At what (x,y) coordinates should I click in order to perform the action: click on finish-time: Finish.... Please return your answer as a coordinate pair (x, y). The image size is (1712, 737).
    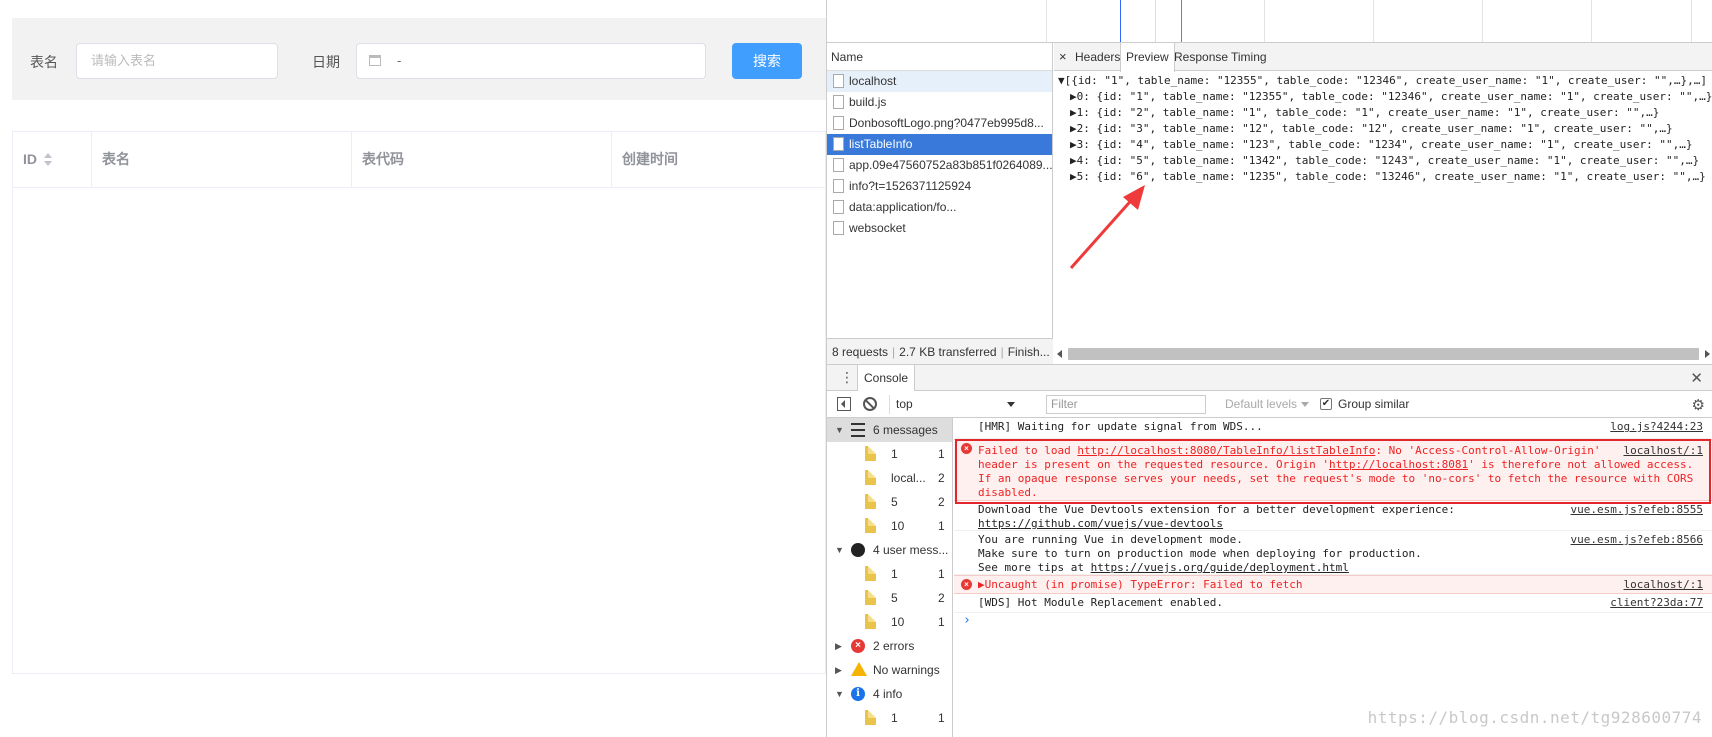
    Looking at the image, I should click on (1028, 352).